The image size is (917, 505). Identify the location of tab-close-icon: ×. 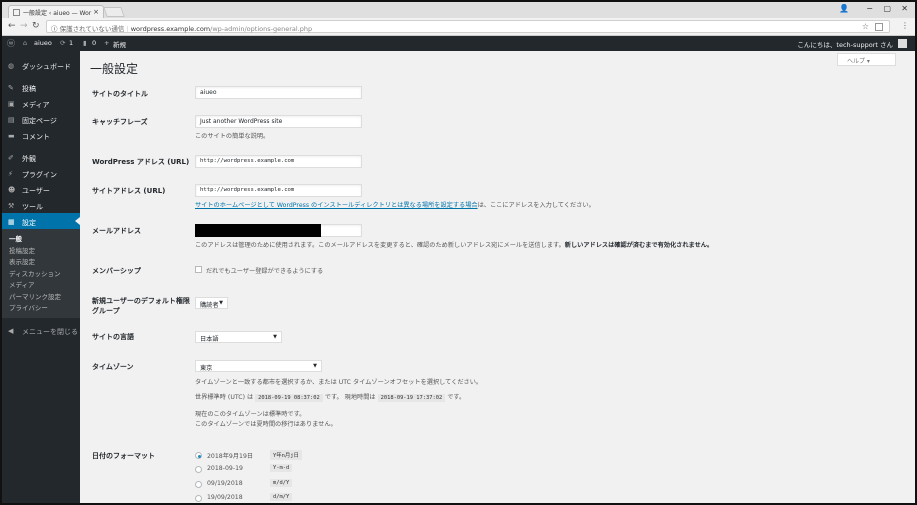
(96, 12).